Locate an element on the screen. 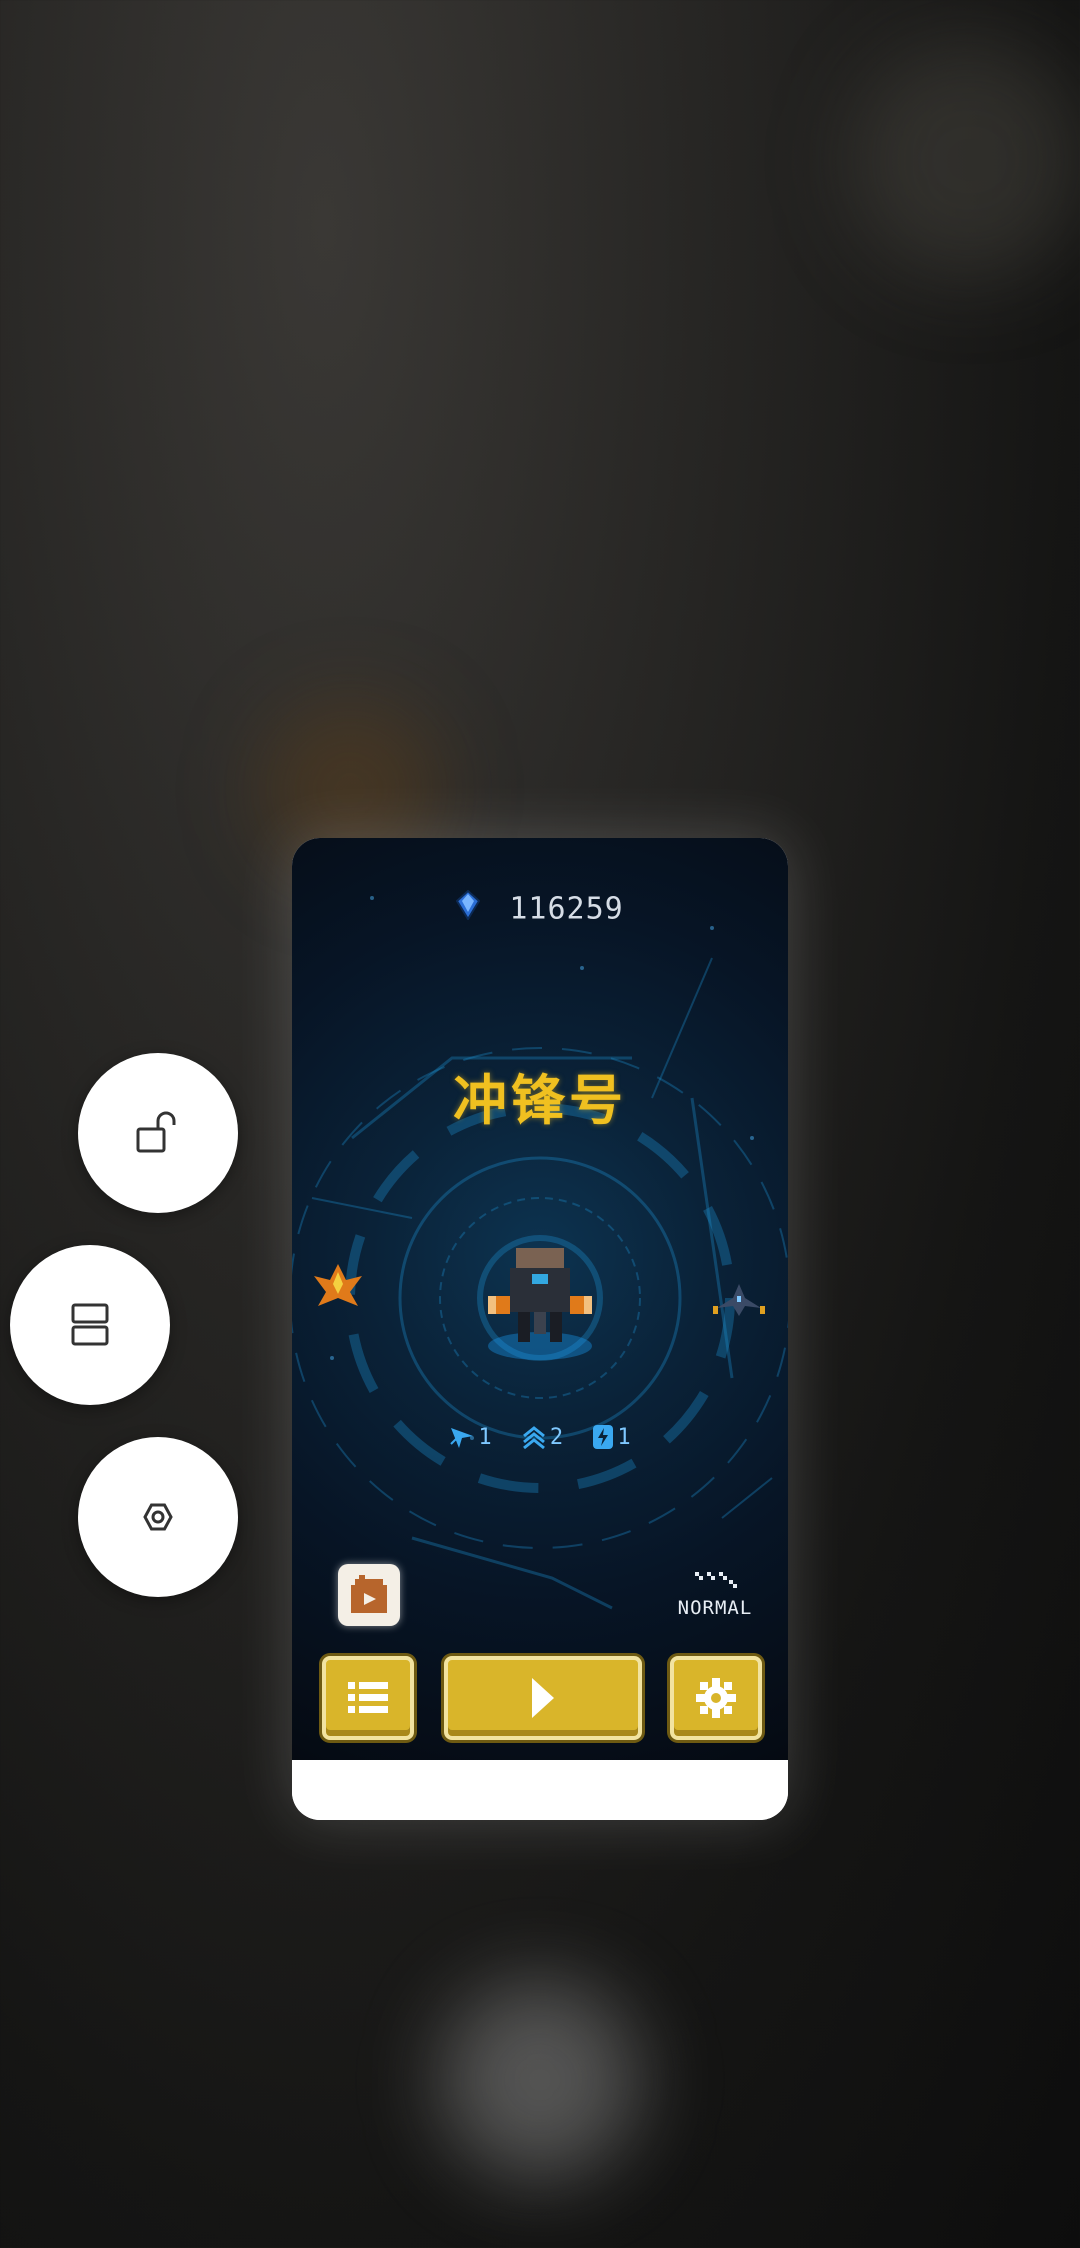 This screenshot has height=2248, width=1080. lock-app-button is located at coordinates (158, 1133).